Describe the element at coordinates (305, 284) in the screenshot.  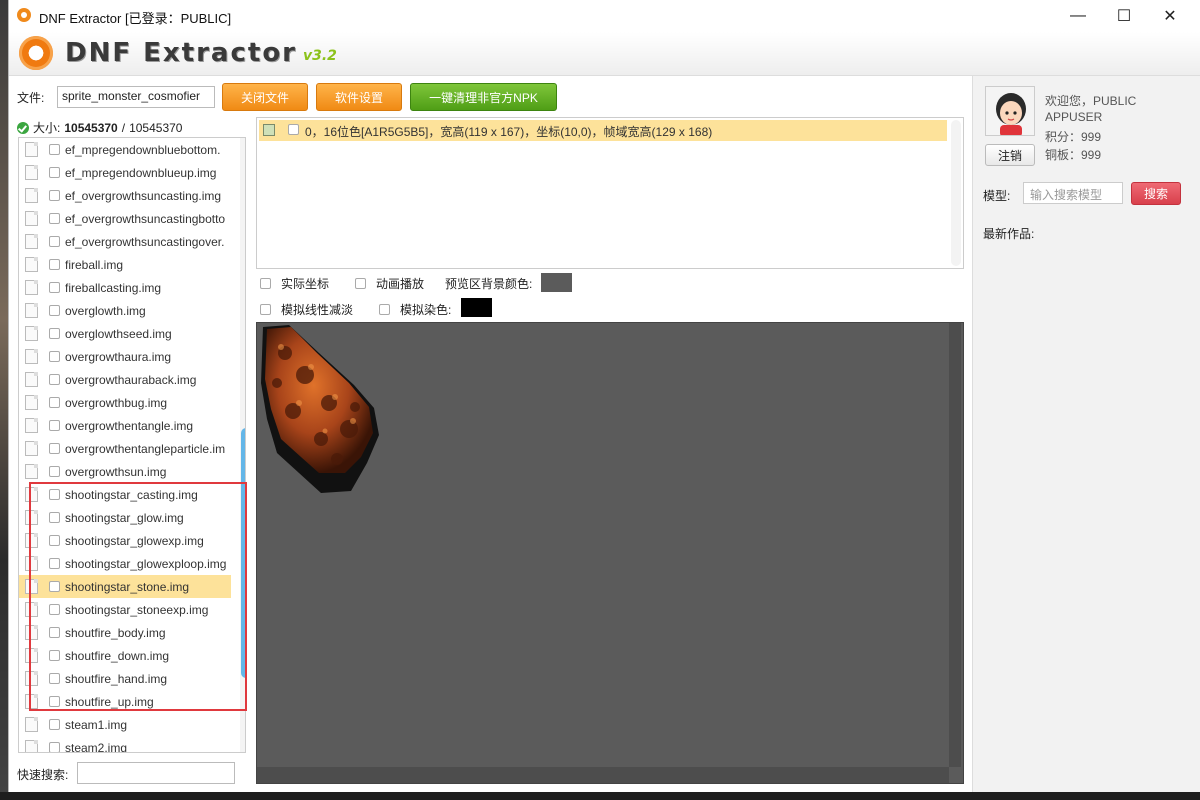
I see `actual-coords-label: 实际坐标` at that location.